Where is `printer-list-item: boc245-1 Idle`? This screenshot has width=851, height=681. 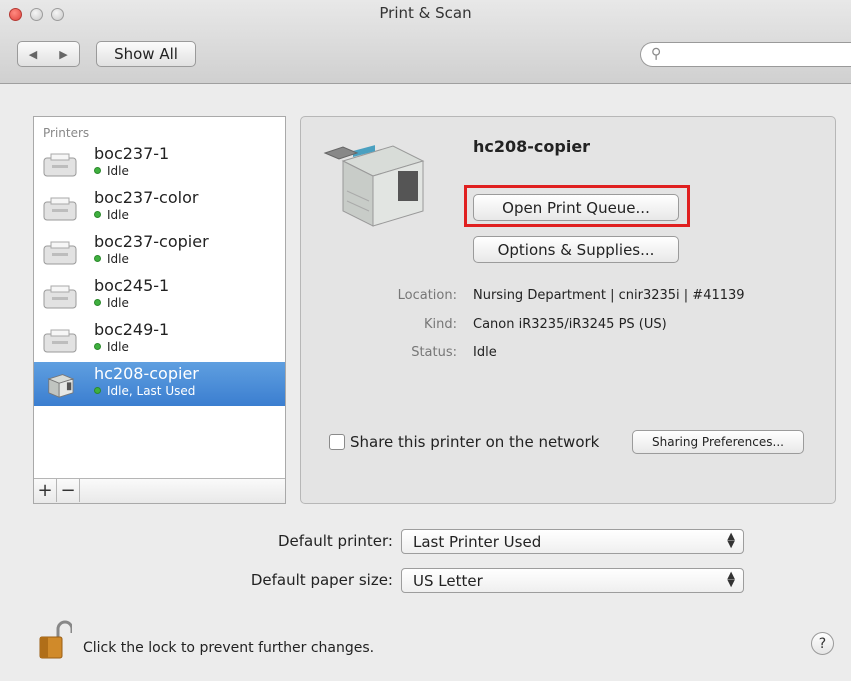 printer-list-item: boc245-1 Idle is located at coordinates (159, 296).